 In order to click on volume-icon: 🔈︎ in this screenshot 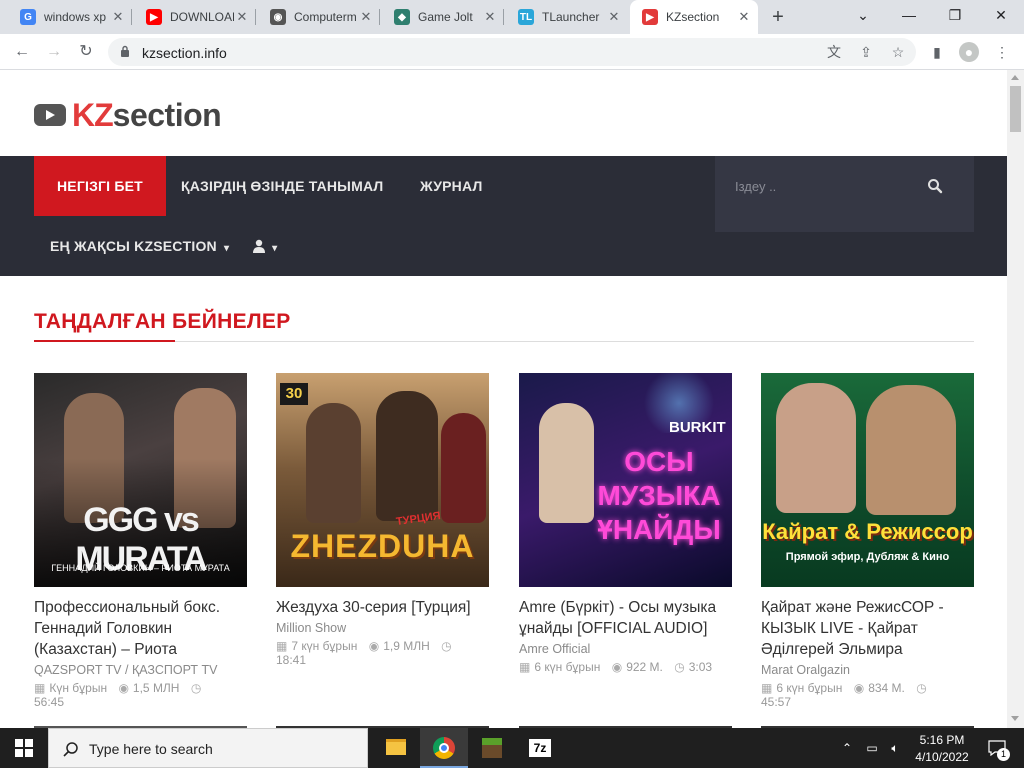, I will do `click(895, 748)`.